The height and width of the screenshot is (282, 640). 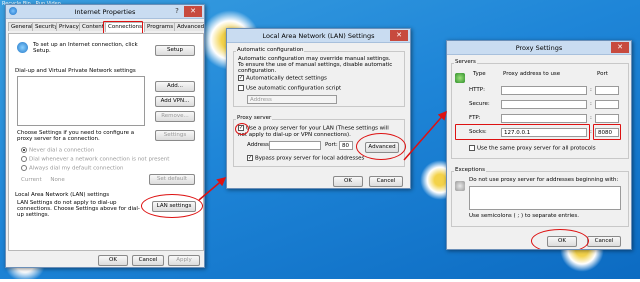 I want to click on proxy-address-field, so click(x=295, y=145).